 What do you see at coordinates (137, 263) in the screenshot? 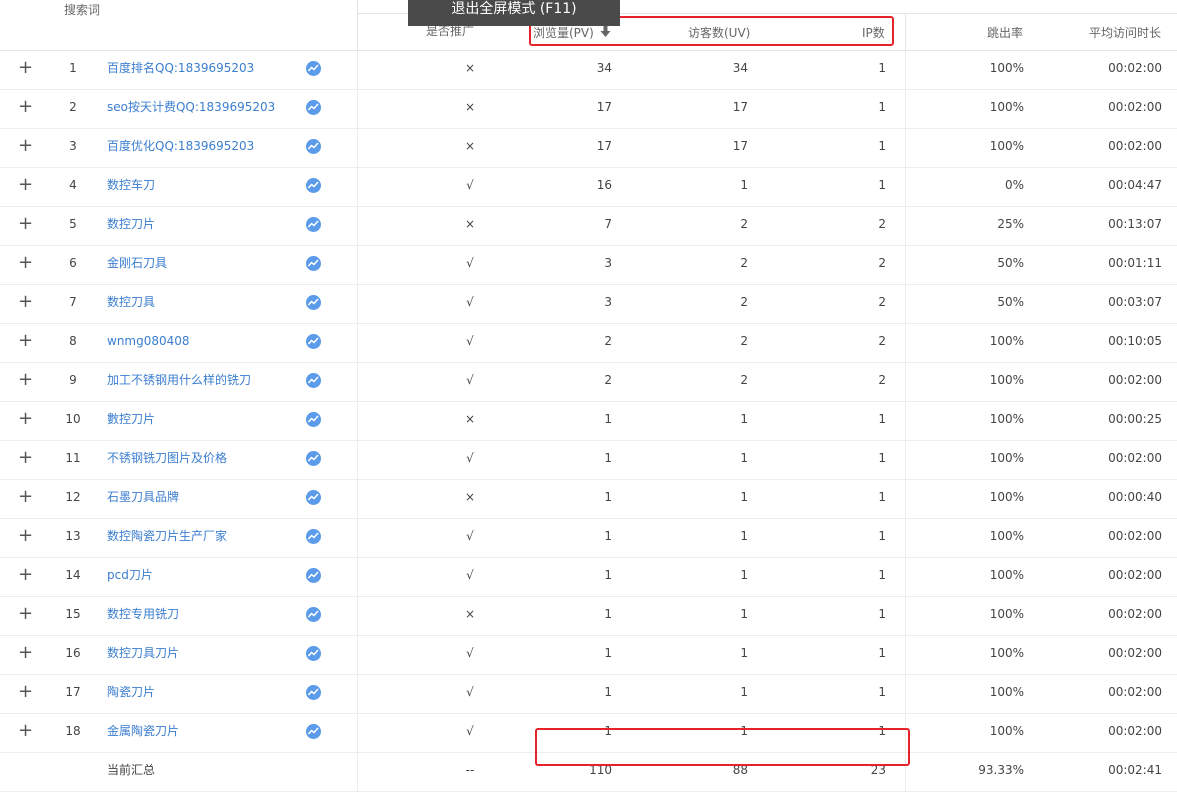
I see `keyword-link: 金刚石刀具` at bounding box center [137, 263].